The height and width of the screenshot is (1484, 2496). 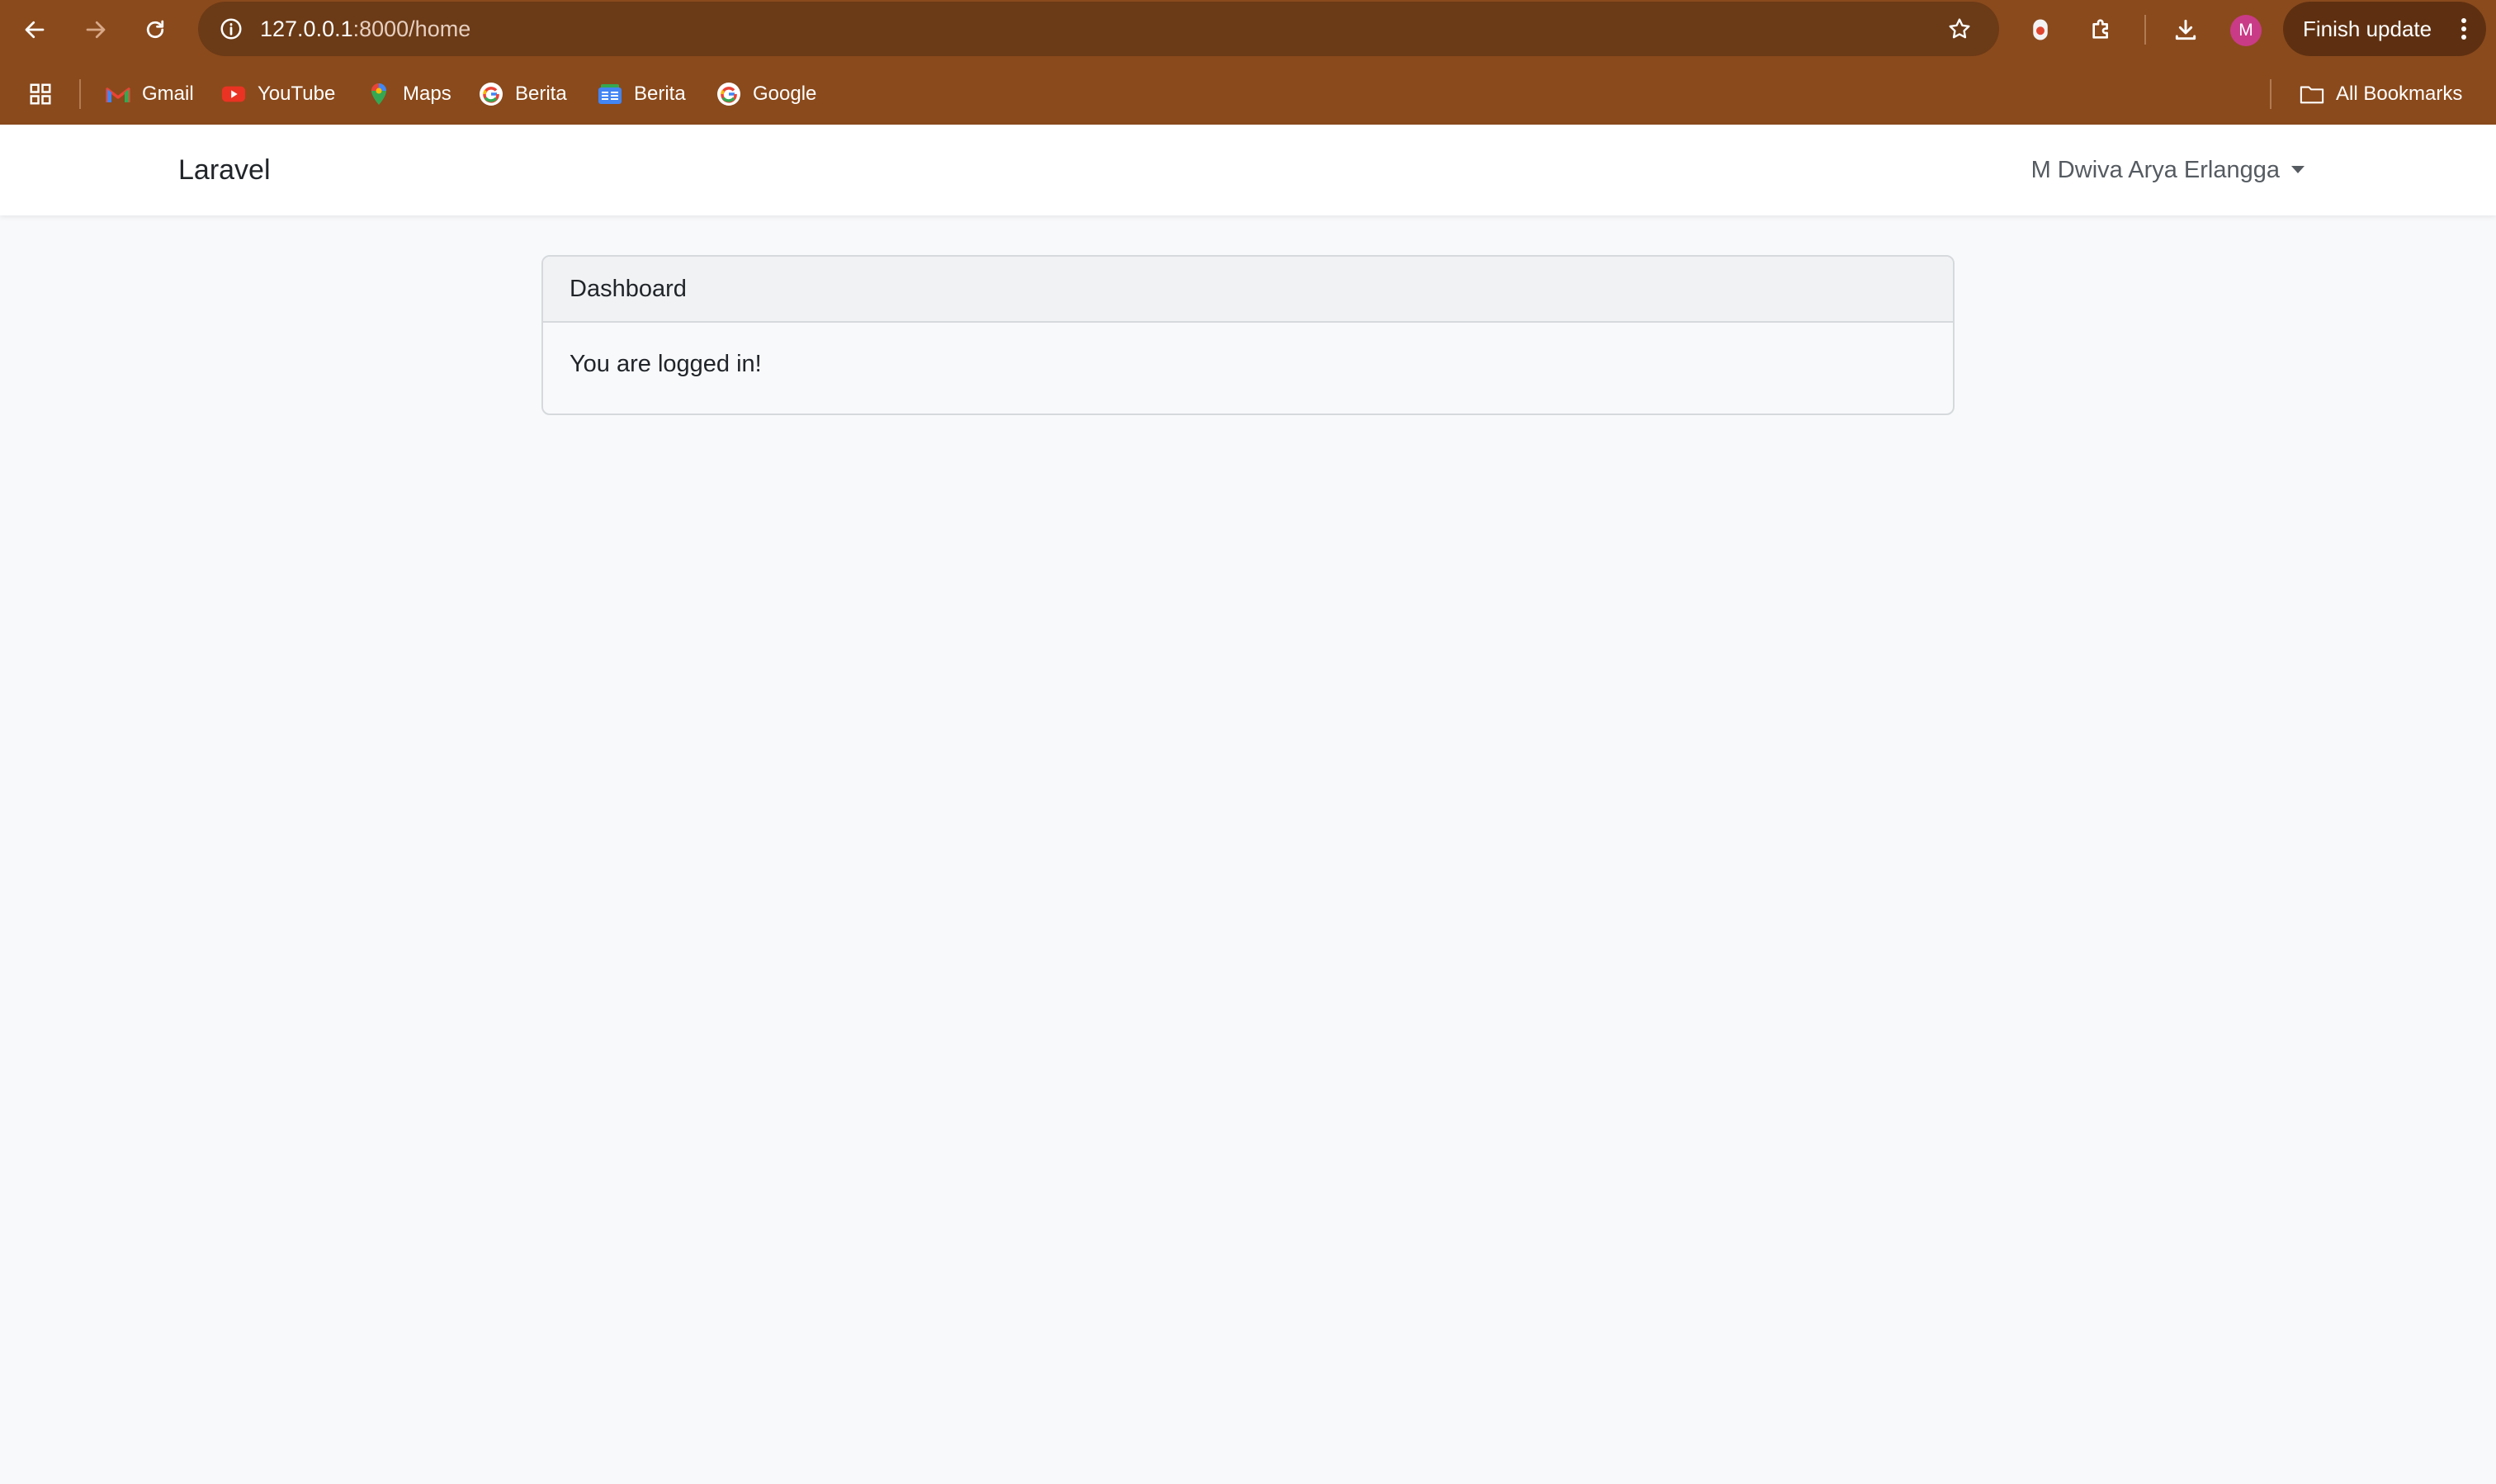 I want to click on user-name: M Dwiva Arya Erlangga, so click(x=2155, y=170).